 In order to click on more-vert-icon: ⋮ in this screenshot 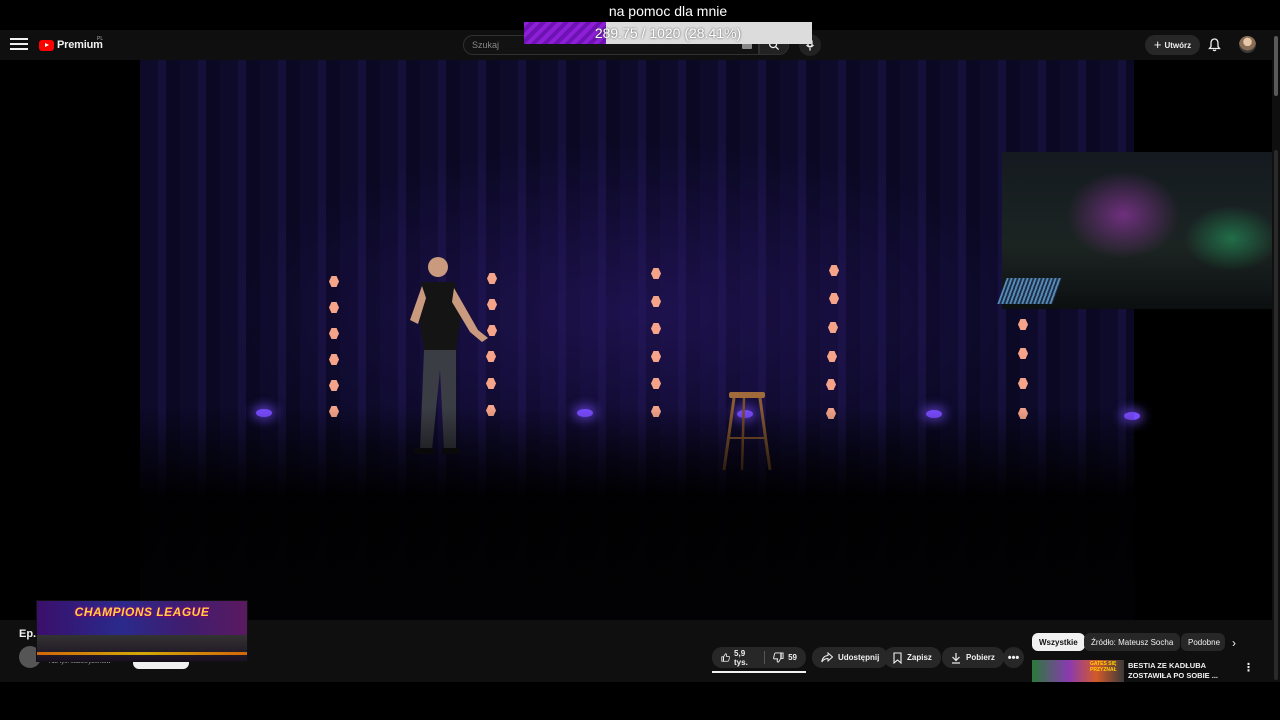, I will do `click(1248, 667)`.